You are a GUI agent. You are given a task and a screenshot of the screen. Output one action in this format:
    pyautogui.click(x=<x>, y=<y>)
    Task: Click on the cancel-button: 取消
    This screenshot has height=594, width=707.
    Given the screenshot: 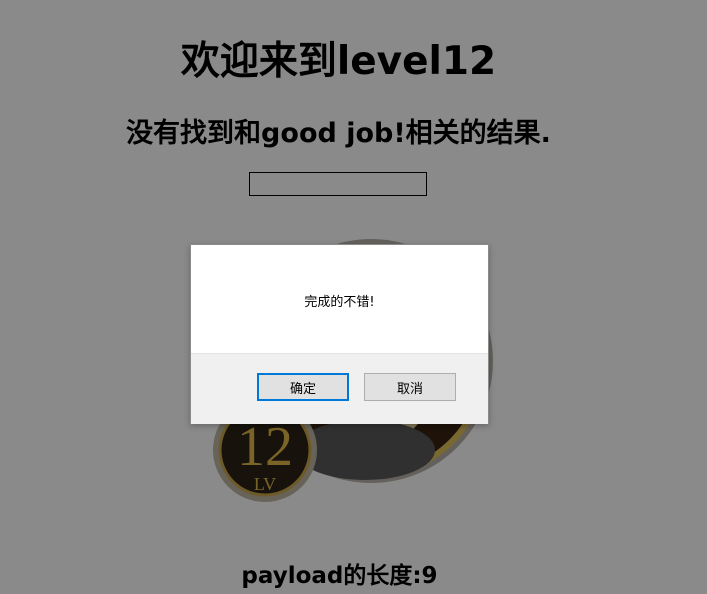 What is the action you would take?
    pyautogui.click(x=410, y=387)
    